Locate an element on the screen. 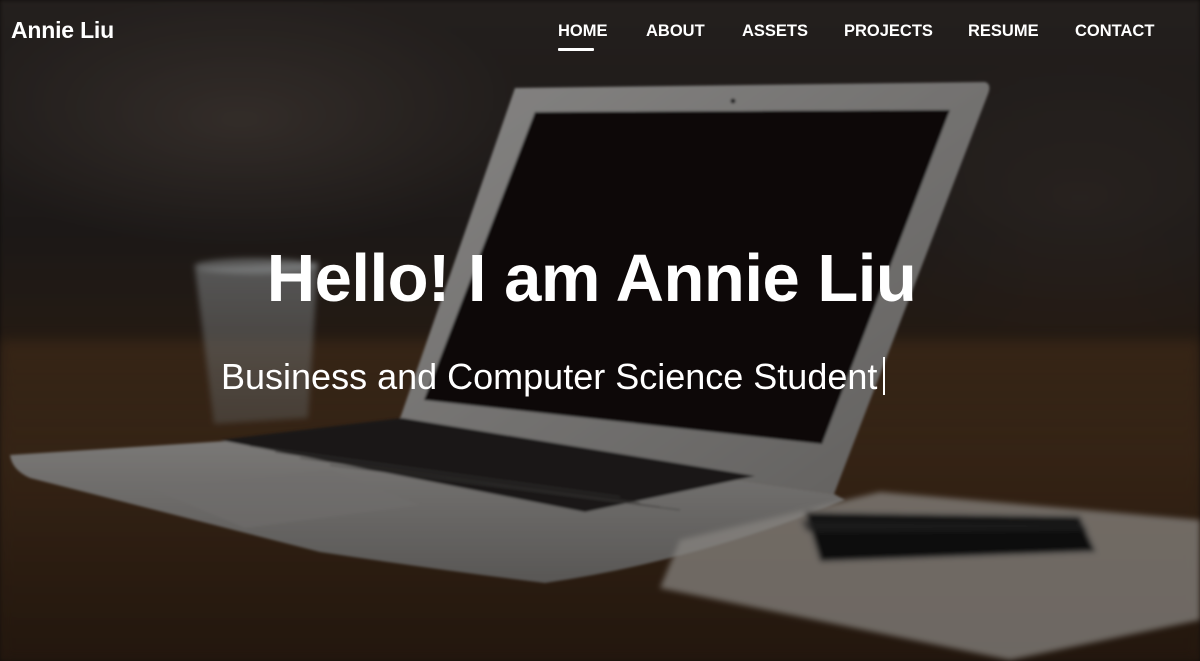 This screenshot has height=661, width=1200. hero-subtitle: Business and Computer Science Student is located at coordinates (549, 376).